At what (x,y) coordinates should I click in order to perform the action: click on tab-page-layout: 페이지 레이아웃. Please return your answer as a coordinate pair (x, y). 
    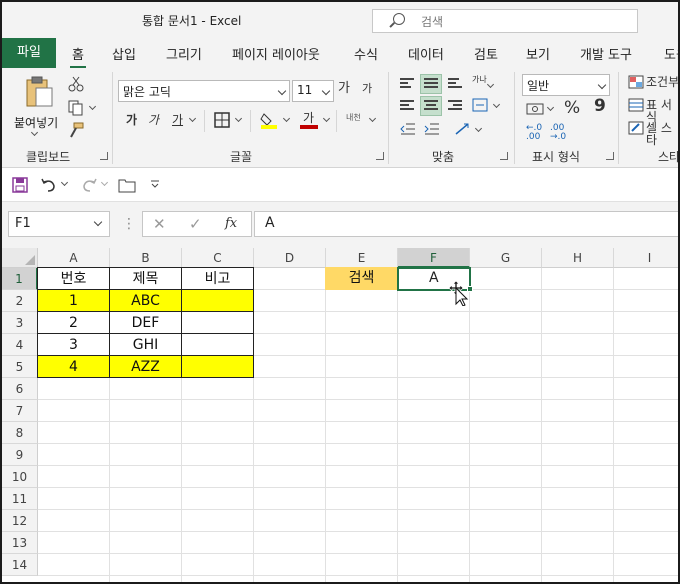
    Looking at the image, I should click on (276, 53).